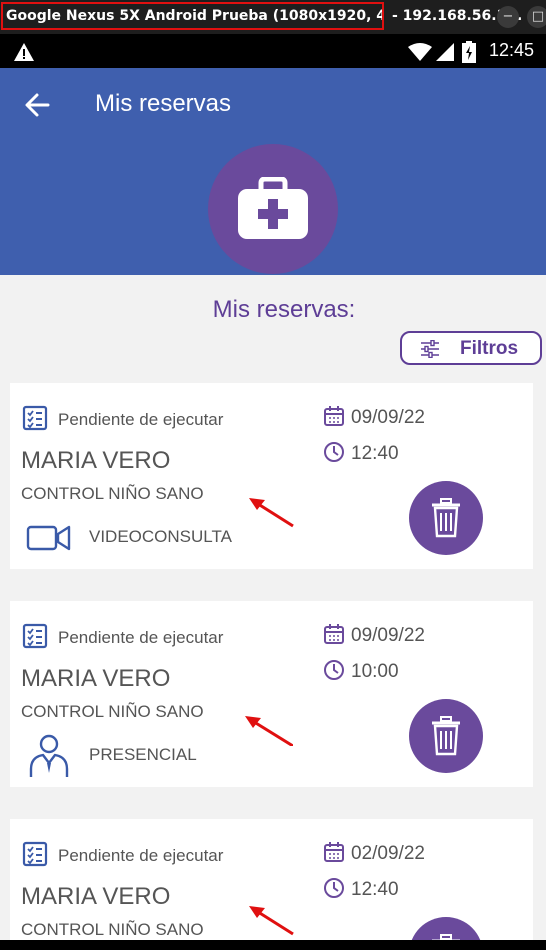  What do you see at coordinates (536, 17) in the screenshot?
I see `maximize-button: □` at bounding box center [536, 17].